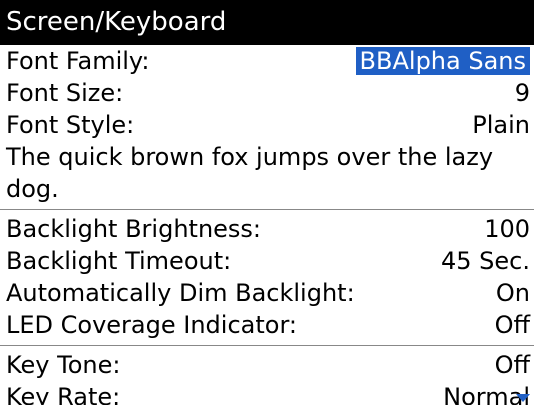  What do you see at coordinates (267, 22) in the screenshot?
I see `screen-title: Screen/Keyboard` at bounding box center [267, 22].